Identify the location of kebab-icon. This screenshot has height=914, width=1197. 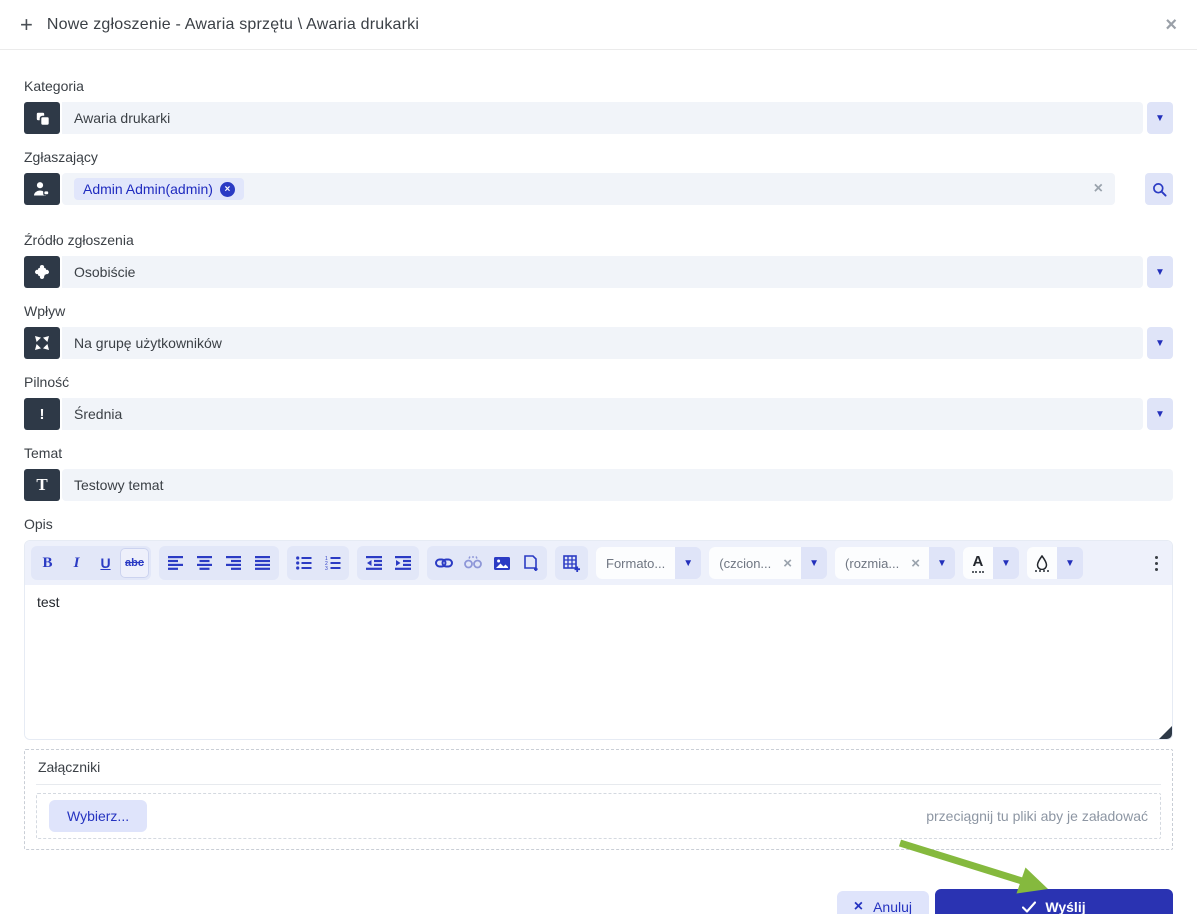
(1156, 557).